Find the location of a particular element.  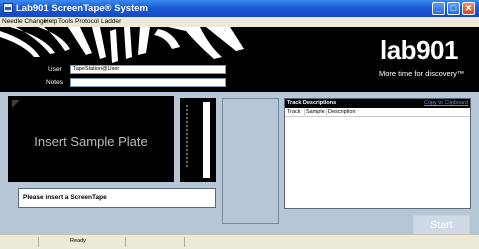

app-window-icon is located at coordinates (8, 8).